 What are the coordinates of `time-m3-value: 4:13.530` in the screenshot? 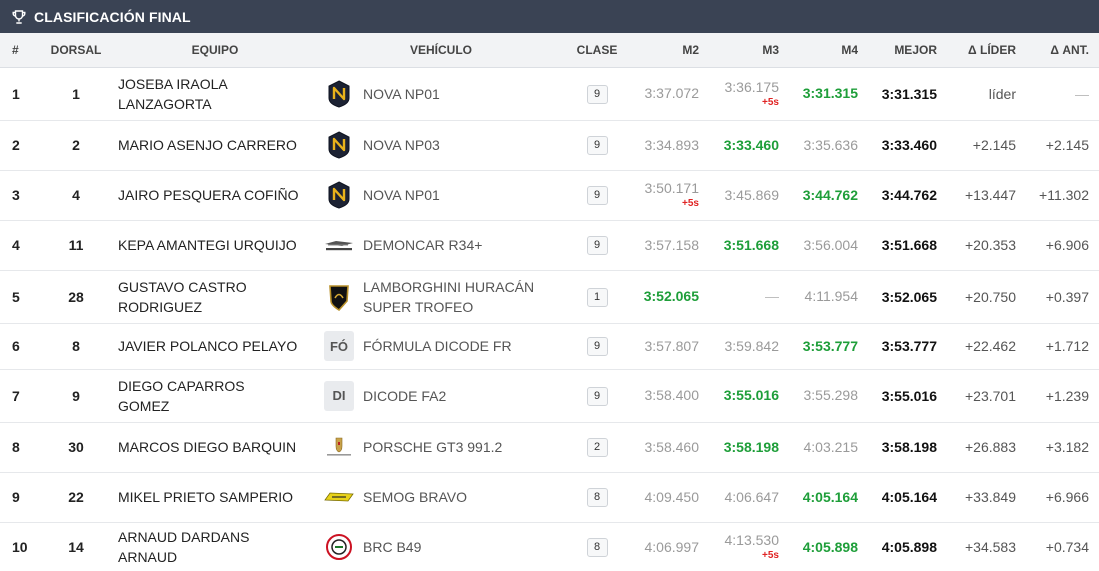 It's located at (752, 540).